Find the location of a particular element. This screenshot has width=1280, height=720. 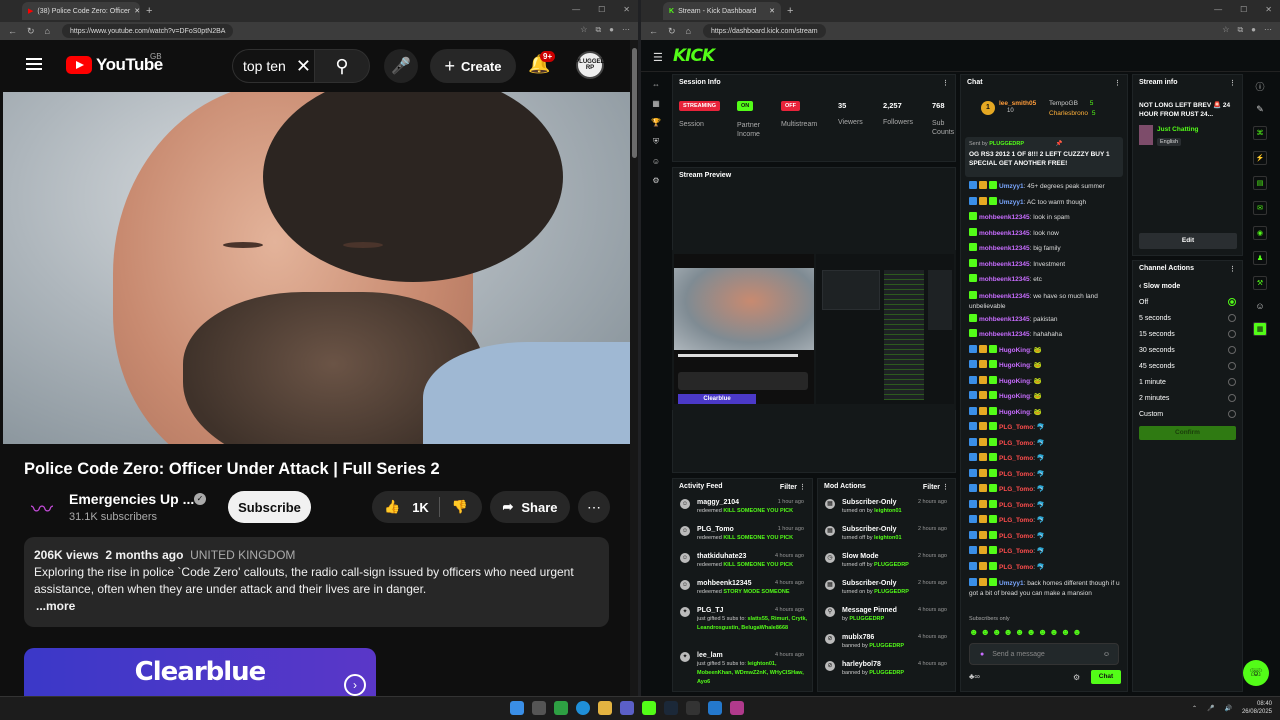

chat-popout-icon: ⌘ is located at coordinates (1260, 133).